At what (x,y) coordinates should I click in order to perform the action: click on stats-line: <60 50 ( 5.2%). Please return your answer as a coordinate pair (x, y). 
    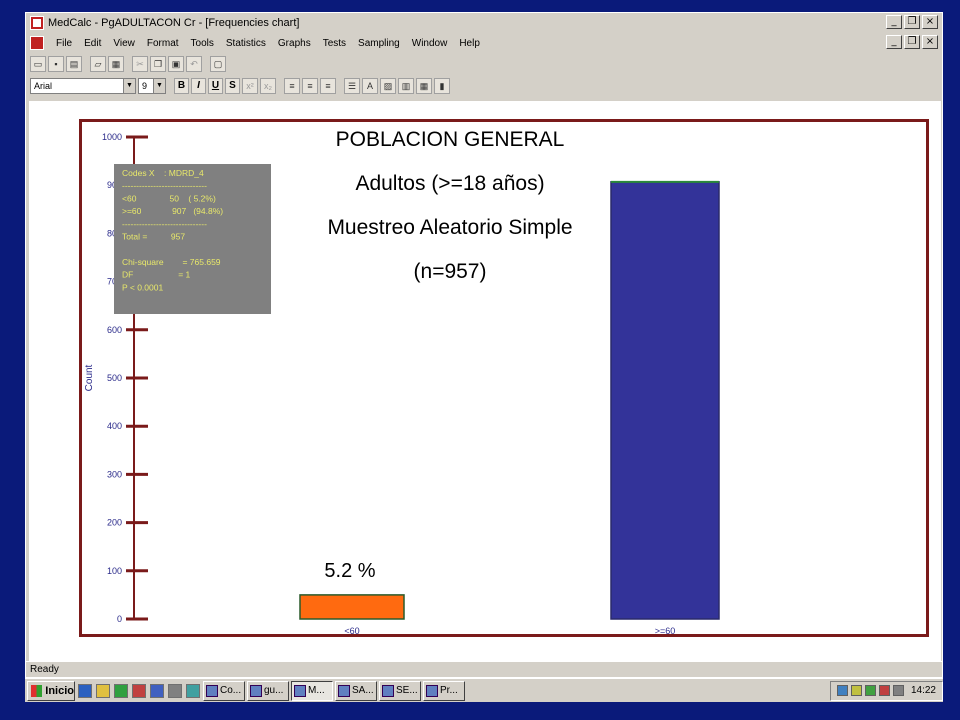
    Looking at the image, I should click on (169, 198).